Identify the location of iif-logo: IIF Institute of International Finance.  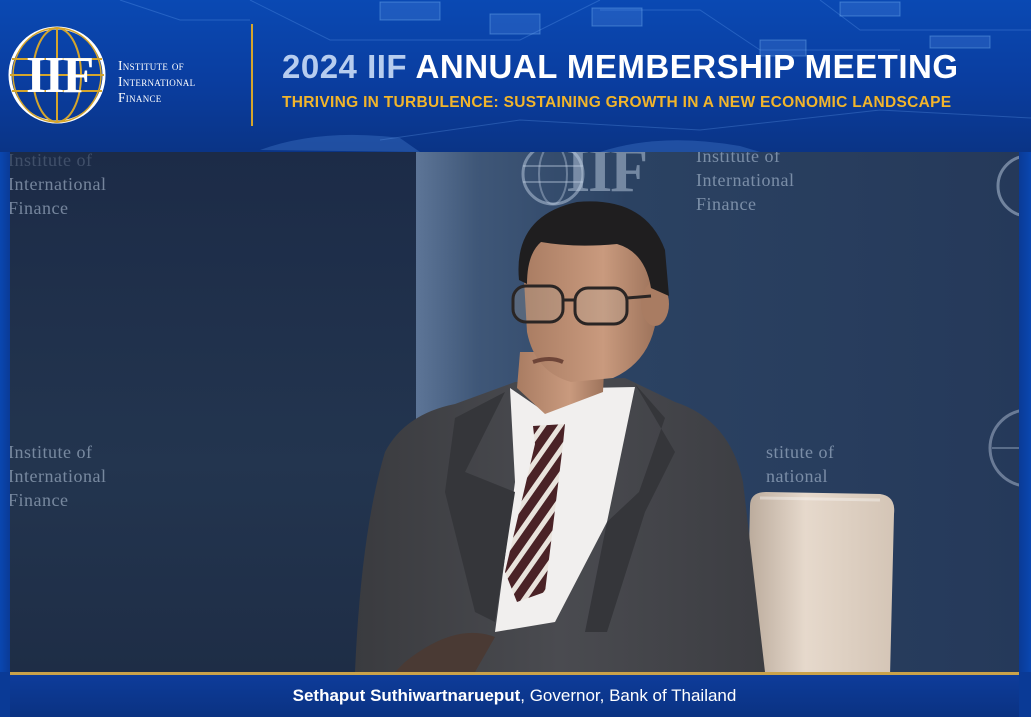
(126, 76).